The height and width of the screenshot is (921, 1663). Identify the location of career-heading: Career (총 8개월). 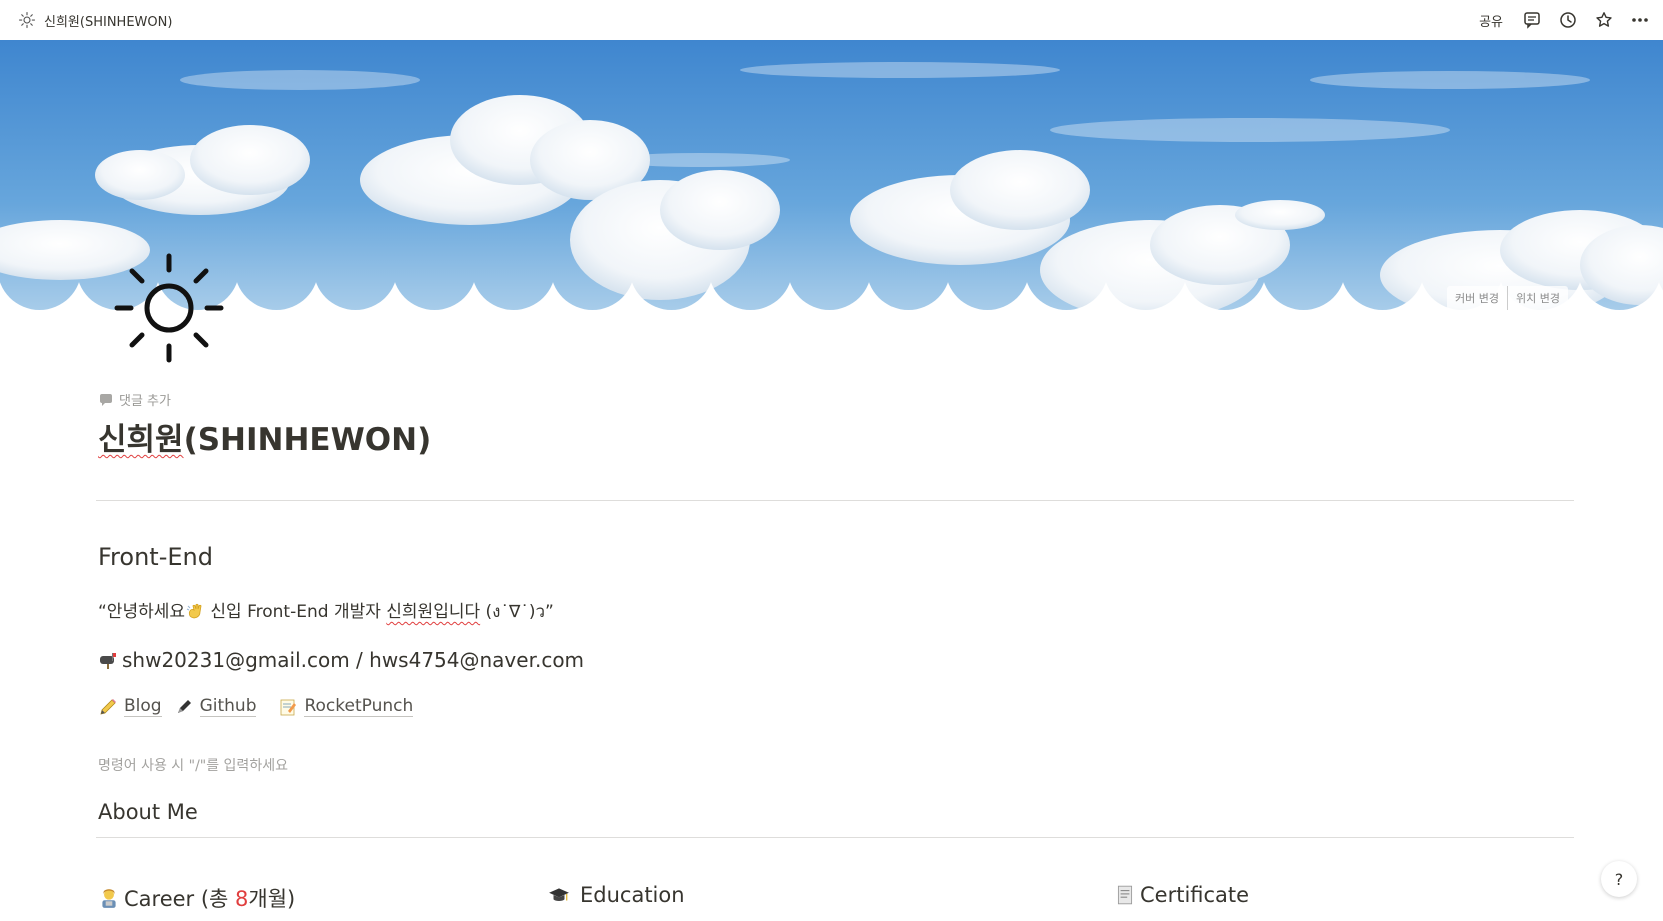
(196, 898).